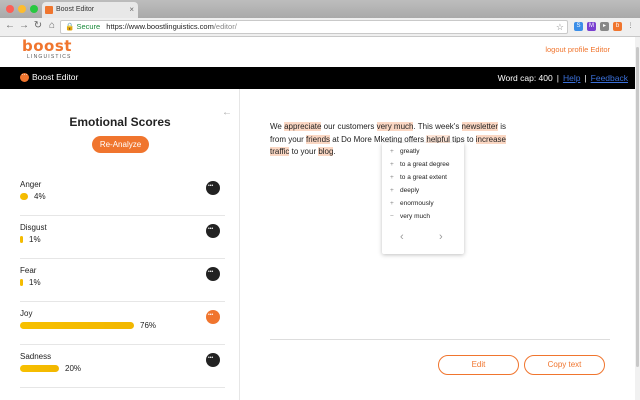  What do you see at coordinates (10, 9) in the screenshot?
I see `close-window-button` at bounding box center [10, 9].